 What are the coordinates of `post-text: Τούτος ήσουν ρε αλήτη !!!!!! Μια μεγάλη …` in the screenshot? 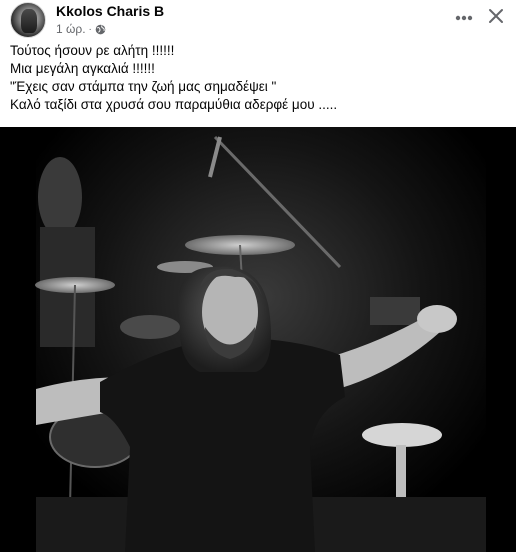 It's located at (258, 78).